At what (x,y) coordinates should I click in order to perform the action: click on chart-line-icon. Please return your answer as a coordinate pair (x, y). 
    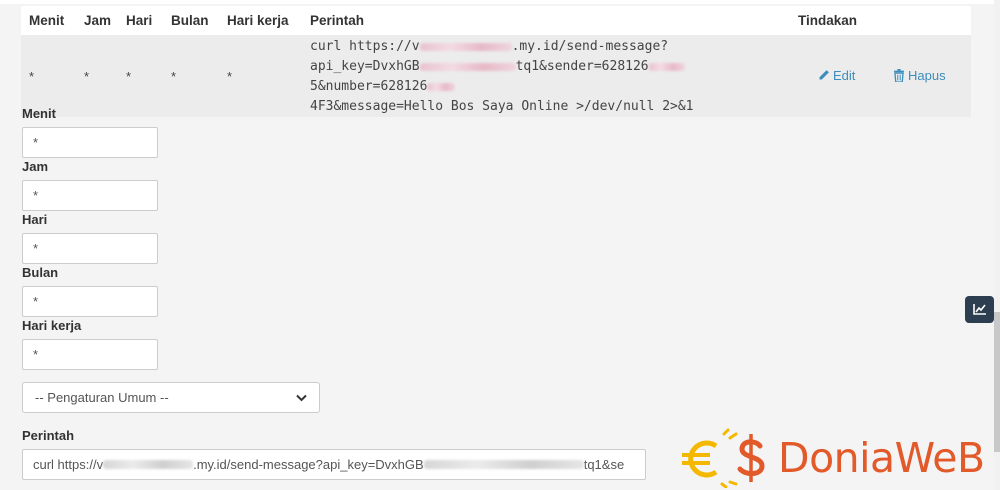
    Looking at the image, I should click on (979, 309).